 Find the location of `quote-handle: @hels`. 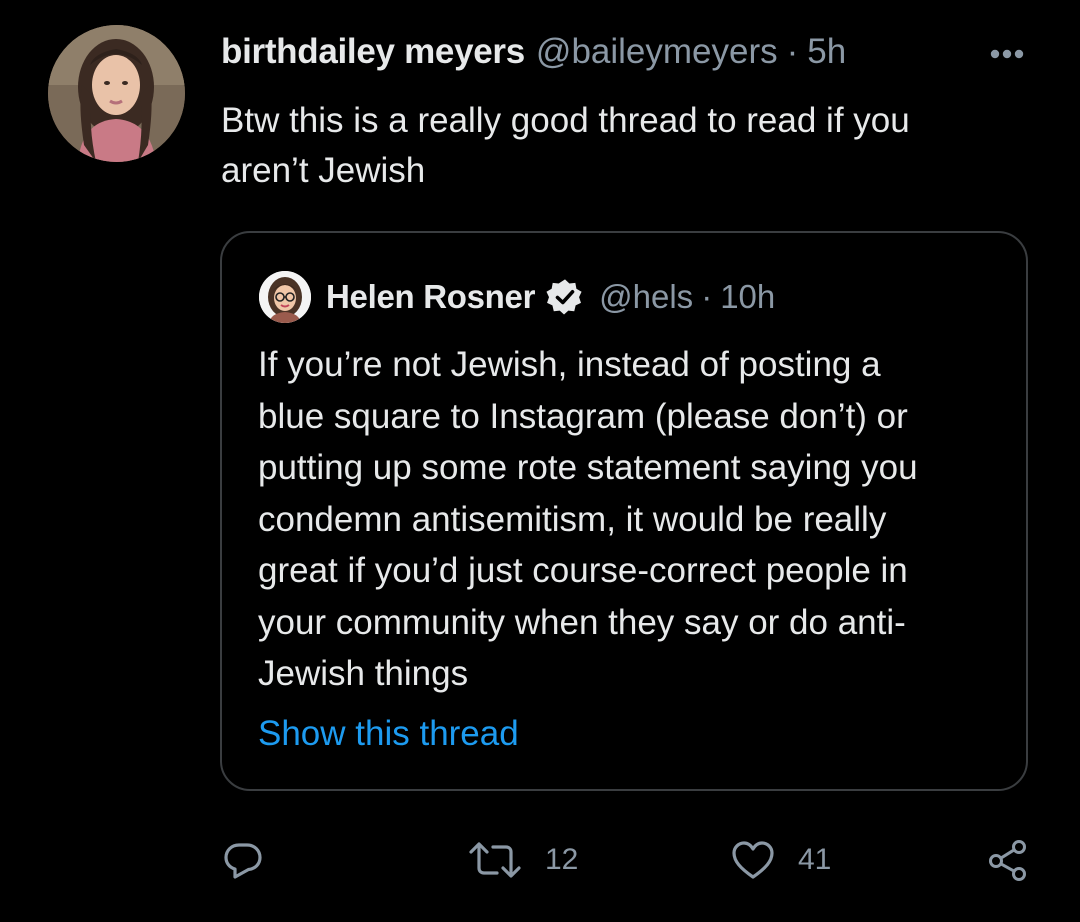

quote-handle: @hels is located at coordinates (646, 297).